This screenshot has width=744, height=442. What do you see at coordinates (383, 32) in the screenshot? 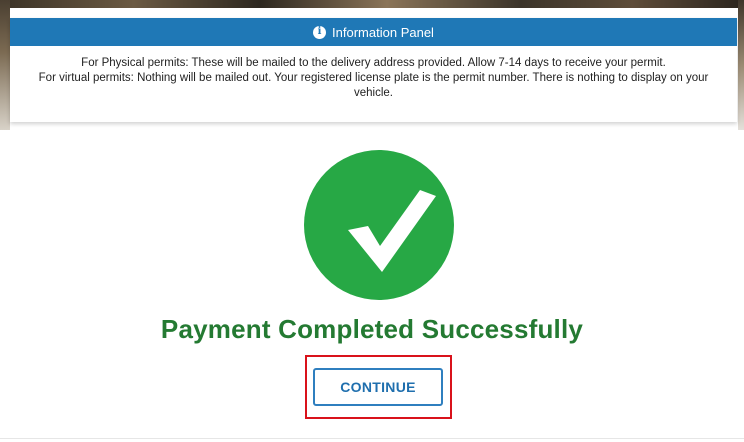
I see `information-panel-title: Information Panel` at bounding box center [383, 32].